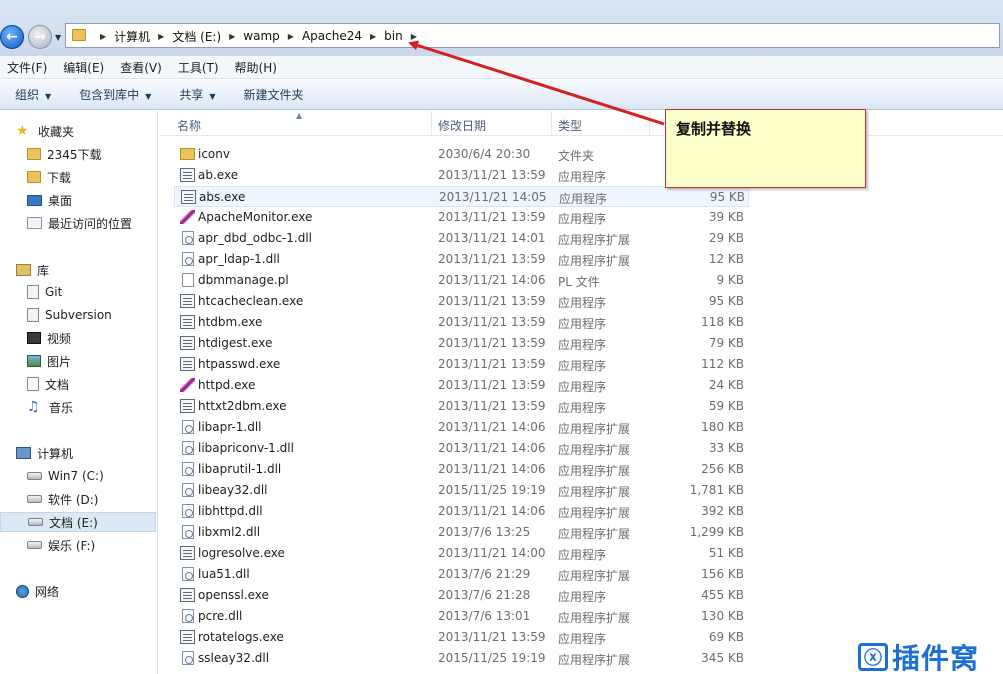 The image size is (1003, 674). Describe the element at coordinates (60, 499) in the screenshot. I see `nav-item: 软件 (D:)` at that location.